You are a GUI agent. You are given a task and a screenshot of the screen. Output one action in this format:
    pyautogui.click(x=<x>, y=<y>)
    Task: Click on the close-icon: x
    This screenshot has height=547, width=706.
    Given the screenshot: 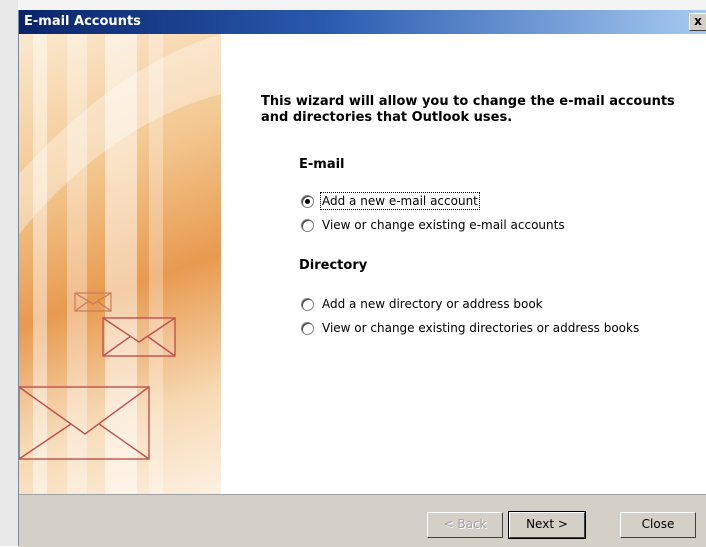 What is the action you would take?
    pyautogui.click(x=698, y=21)
    